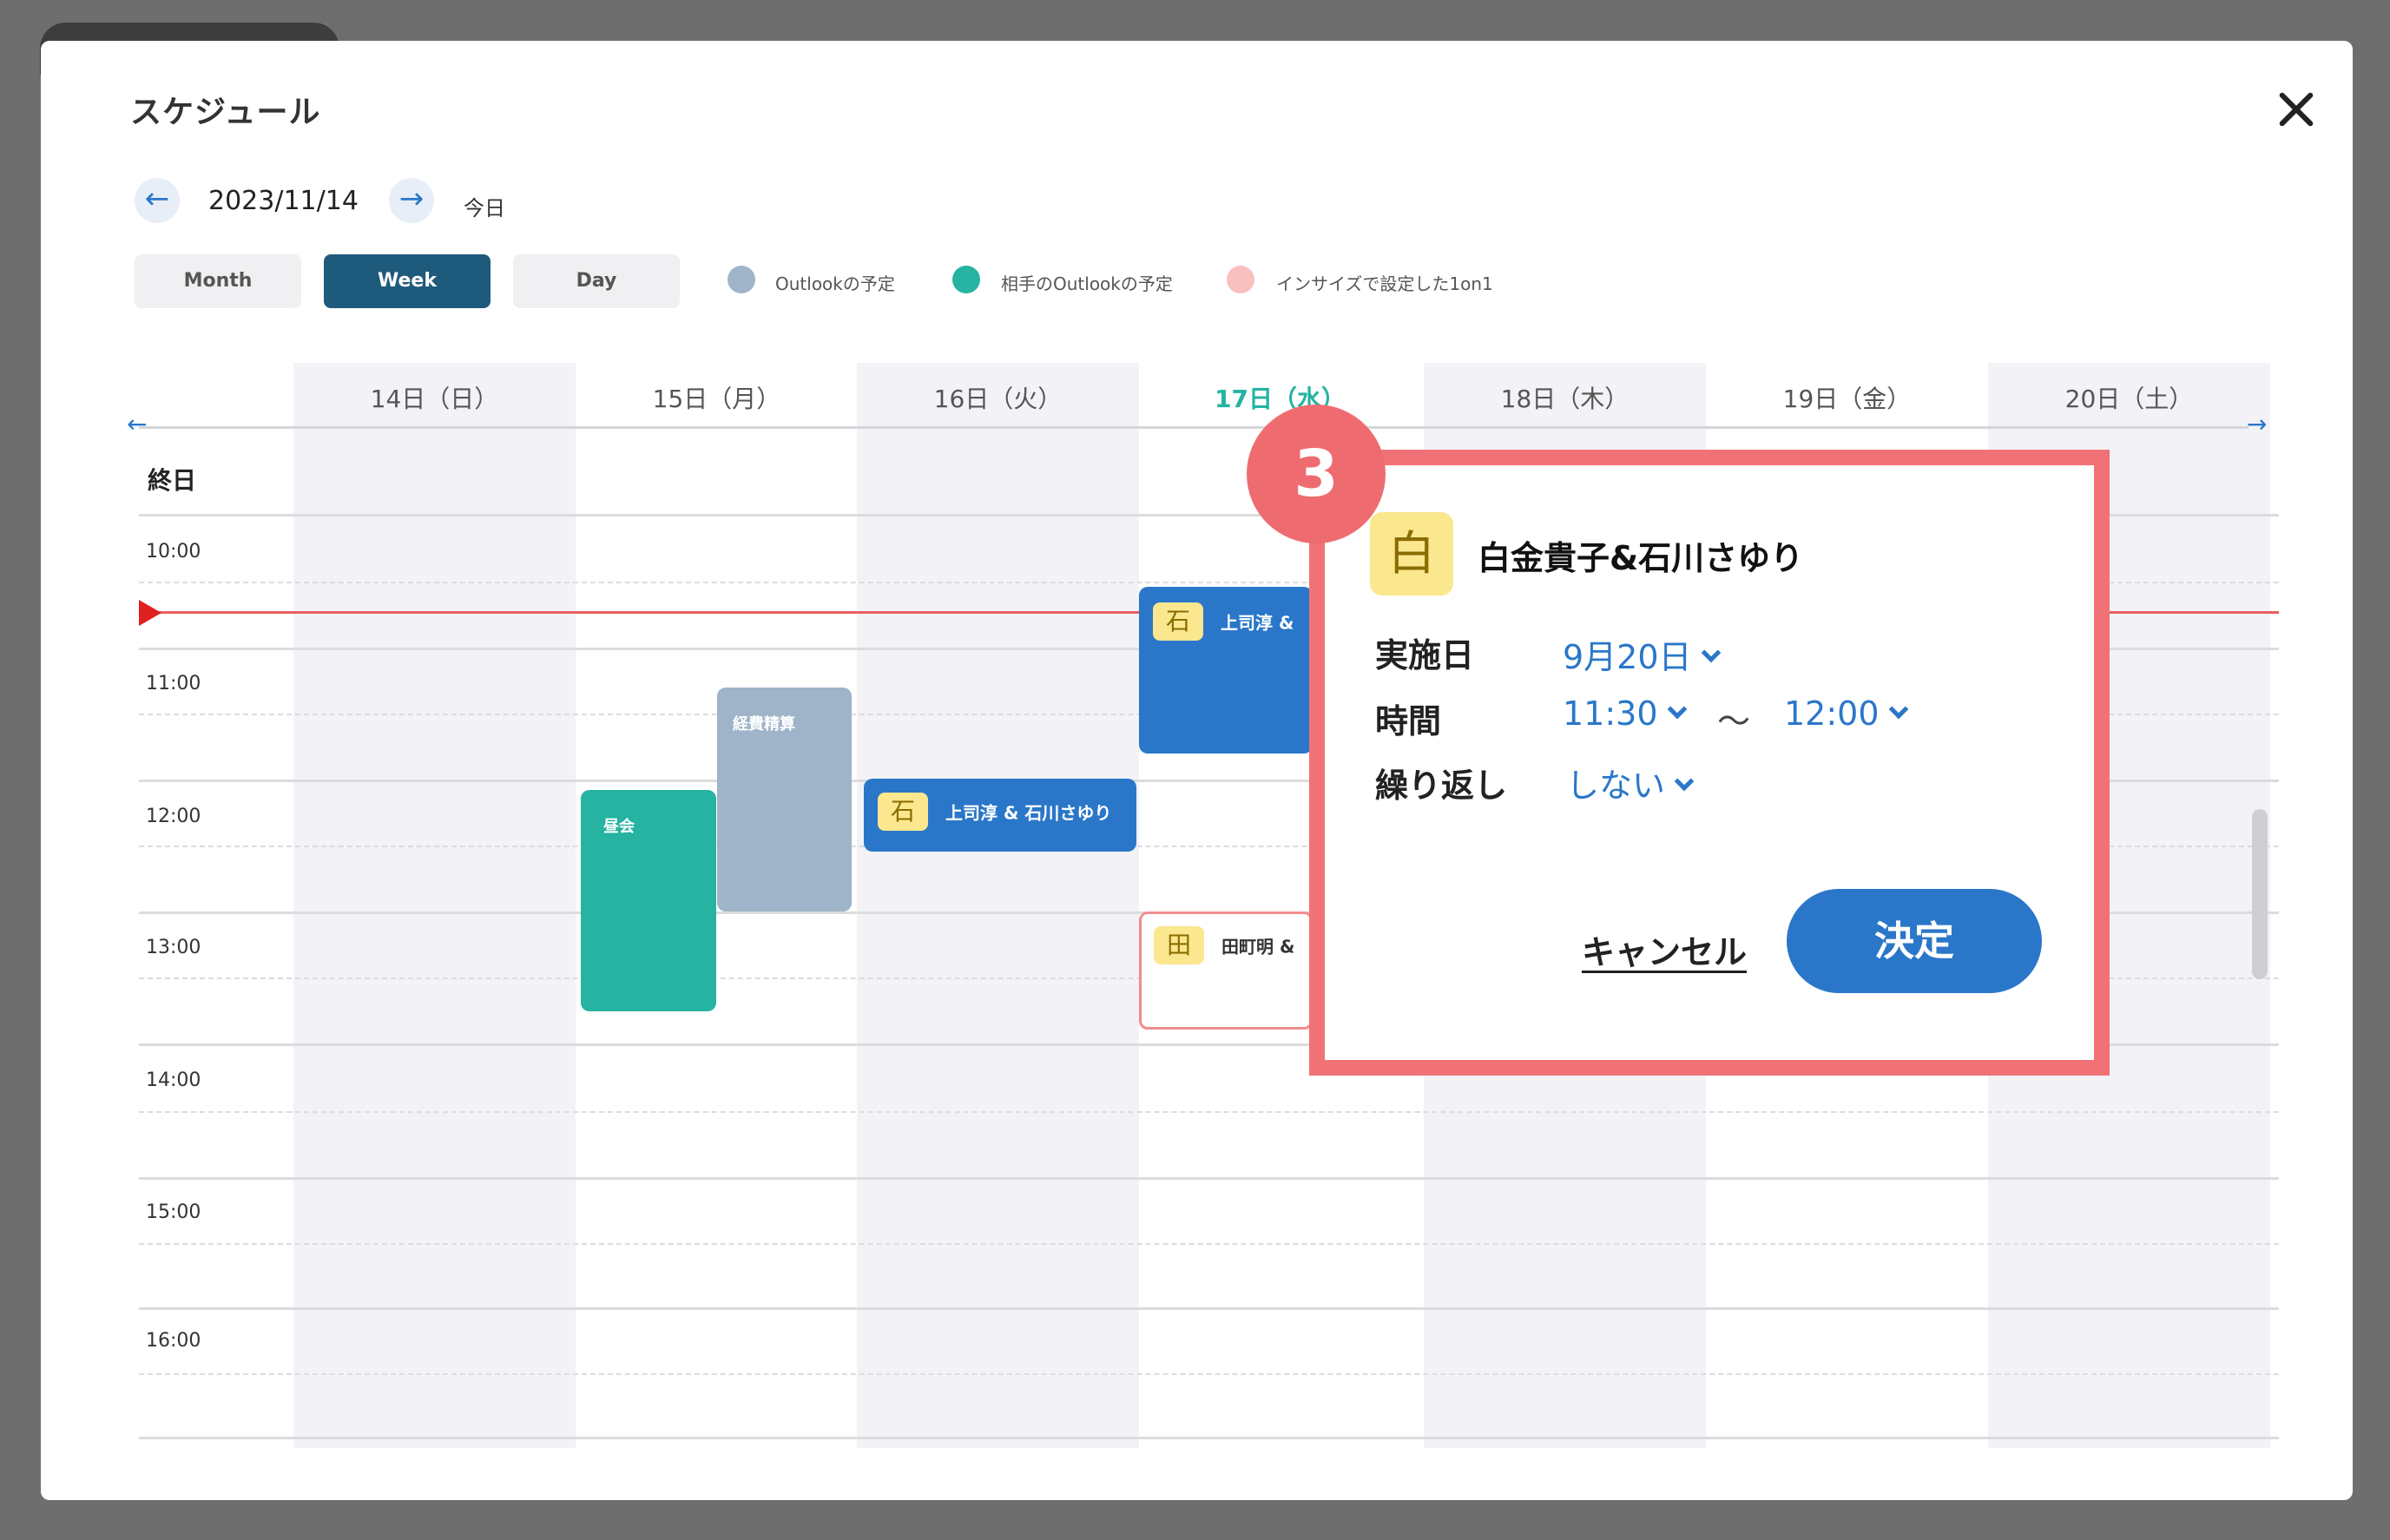  What do you see at coordinates (283, 201) in the screenshot?
I see `current-date: 2023/11/14` at bounding box center [283, 201].